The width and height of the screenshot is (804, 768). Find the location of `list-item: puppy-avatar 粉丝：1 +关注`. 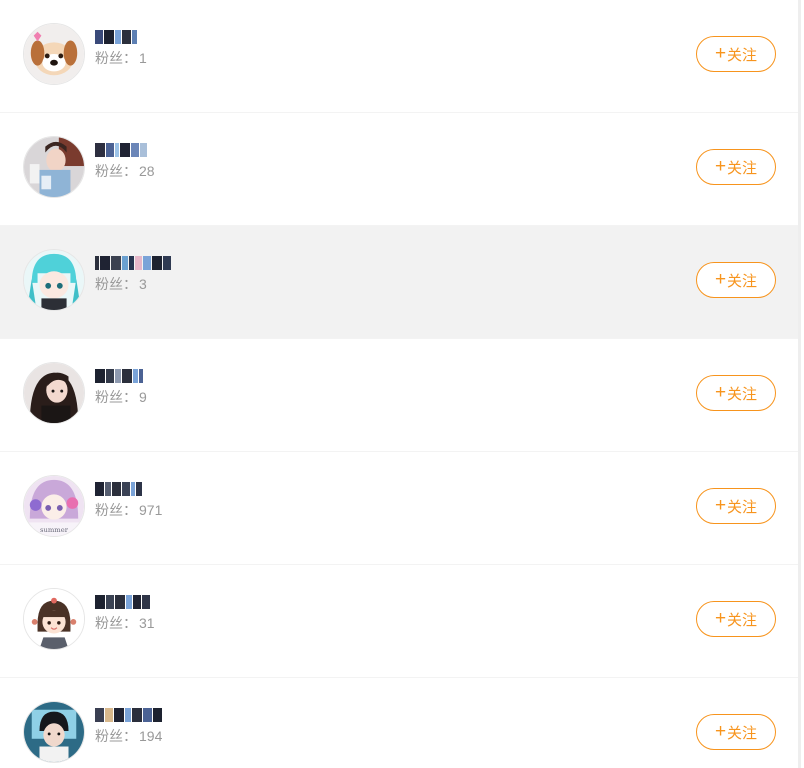

list-item: puppy-avatar 粉丝：1 +关注 is located at coordinates (400, 56).